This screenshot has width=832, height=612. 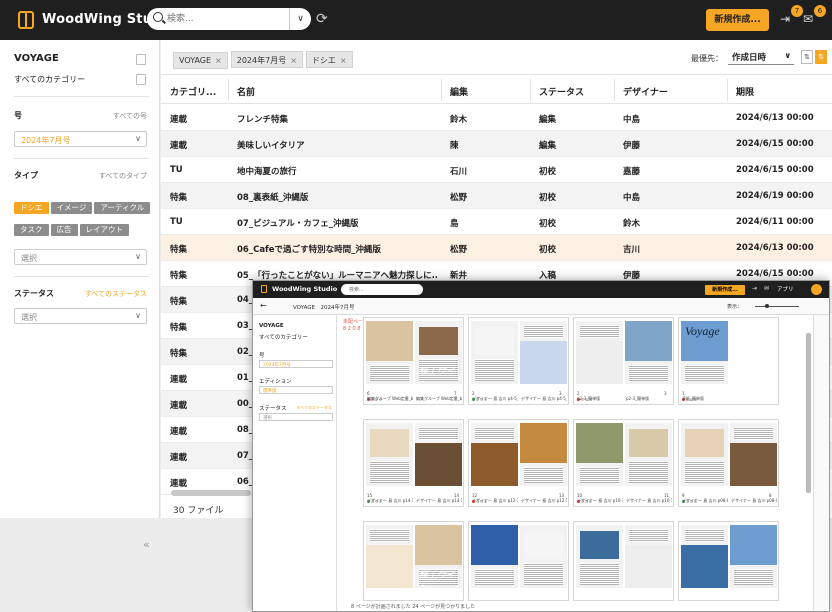 What do you see at coordinates (296, 390) in the screenshot?
I see `window-edition-select: 標準版` at bounding box center [296, 390].